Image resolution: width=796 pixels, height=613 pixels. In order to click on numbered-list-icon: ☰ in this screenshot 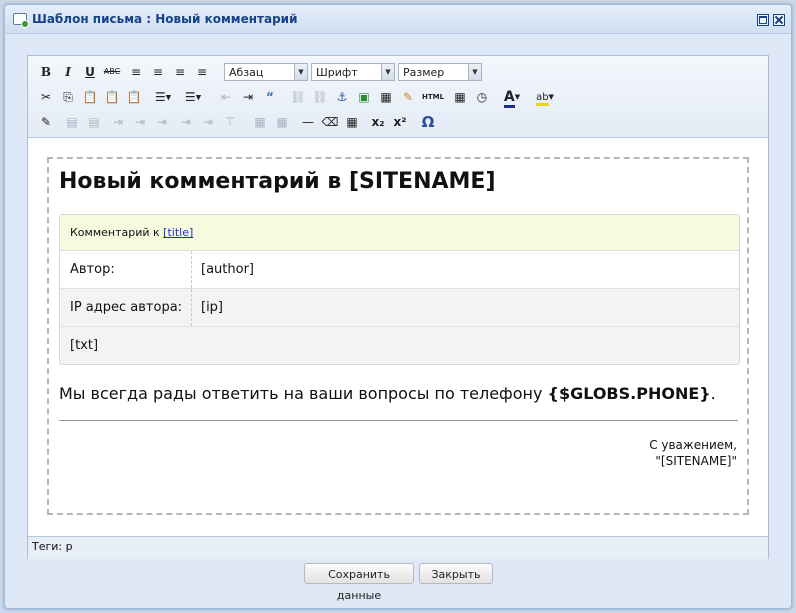, I will do `click(190, 97)`.